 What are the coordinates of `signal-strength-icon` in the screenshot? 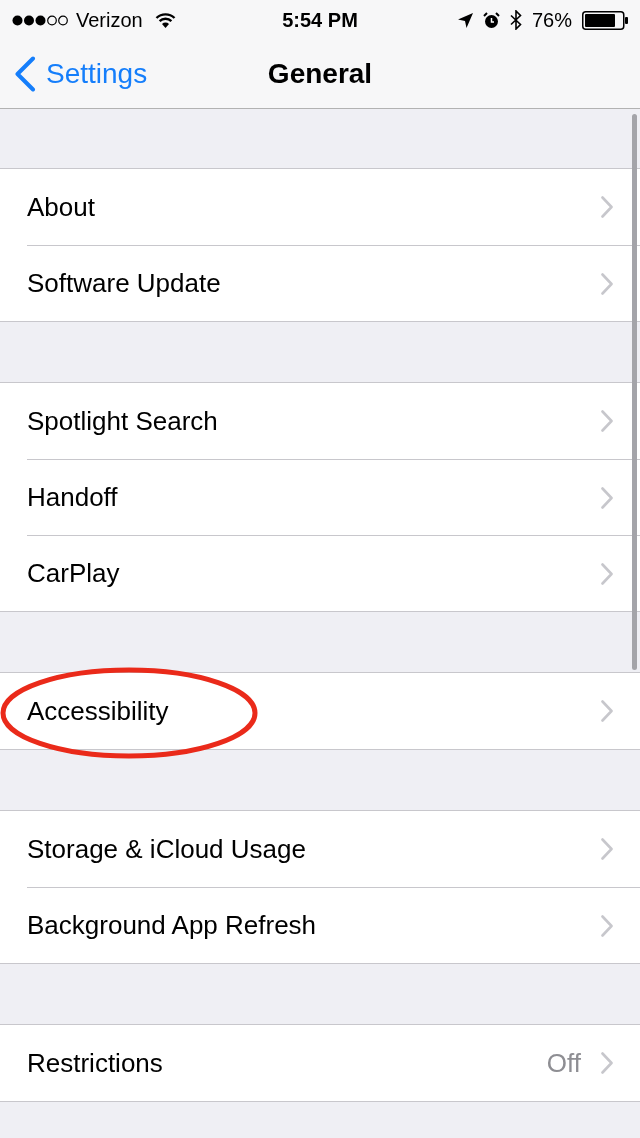 It's located at (40, 20).